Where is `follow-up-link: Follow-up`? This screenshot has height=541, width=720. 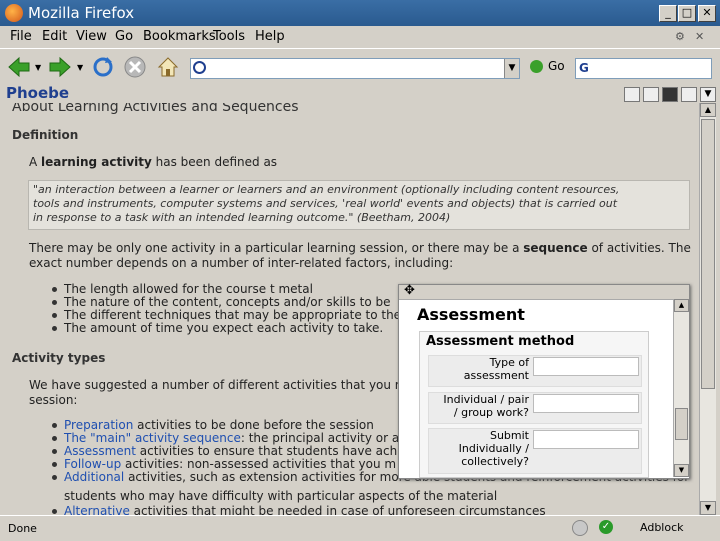 follow-up-link: Follow-up is located at coordinates (92, 464).